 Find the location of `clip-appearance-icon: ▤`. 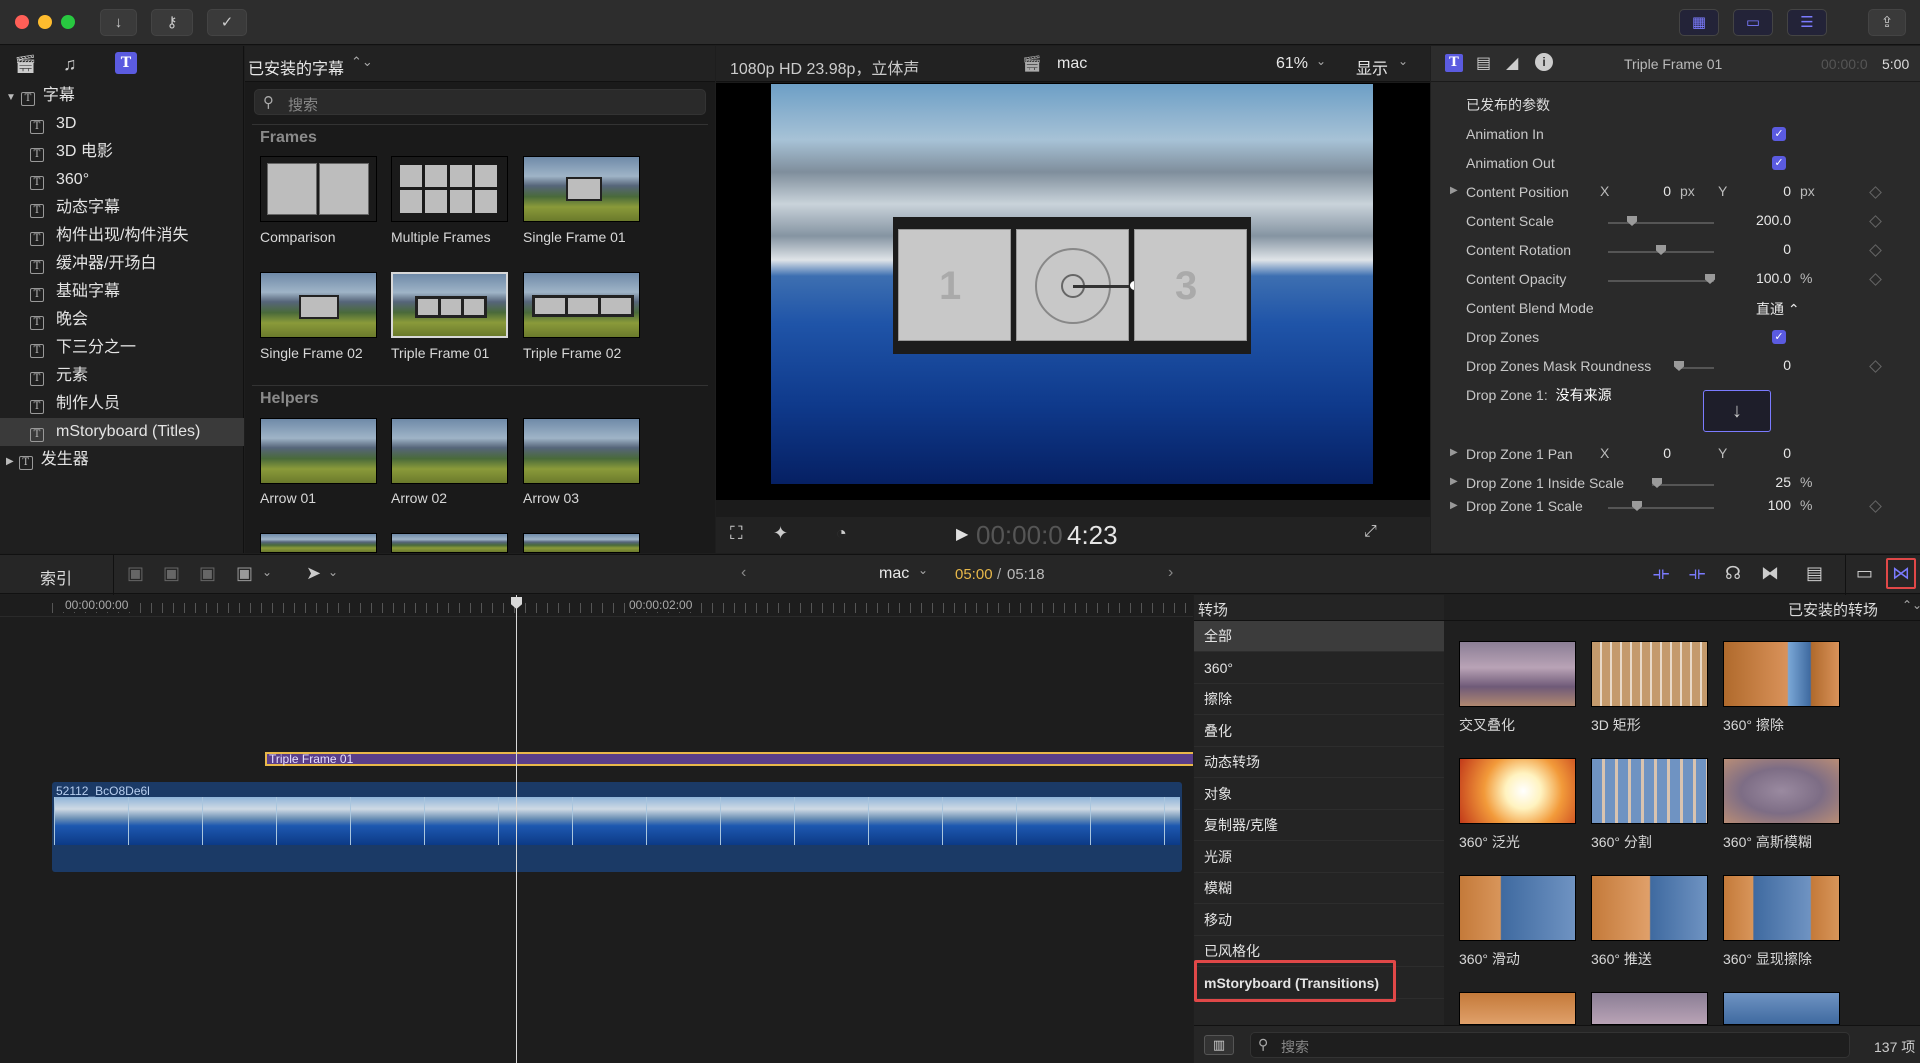

clip-appearance-icon: ▤ is located at coordinates (1814, 573).